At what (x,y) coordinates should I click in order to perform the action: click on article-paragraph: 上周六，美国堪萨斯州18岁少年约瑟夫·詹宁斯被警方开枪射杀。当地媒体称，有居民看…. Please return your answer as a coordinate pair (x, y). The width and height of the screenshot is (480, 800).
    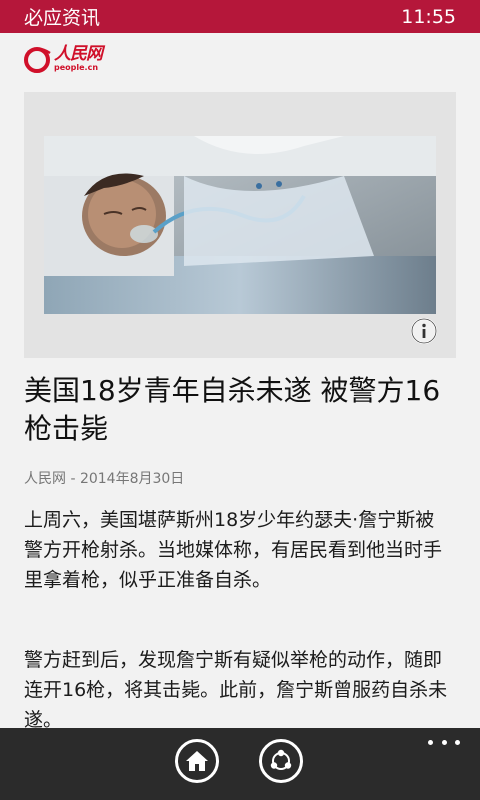
    Looking at the image, I should click on (233, 550).